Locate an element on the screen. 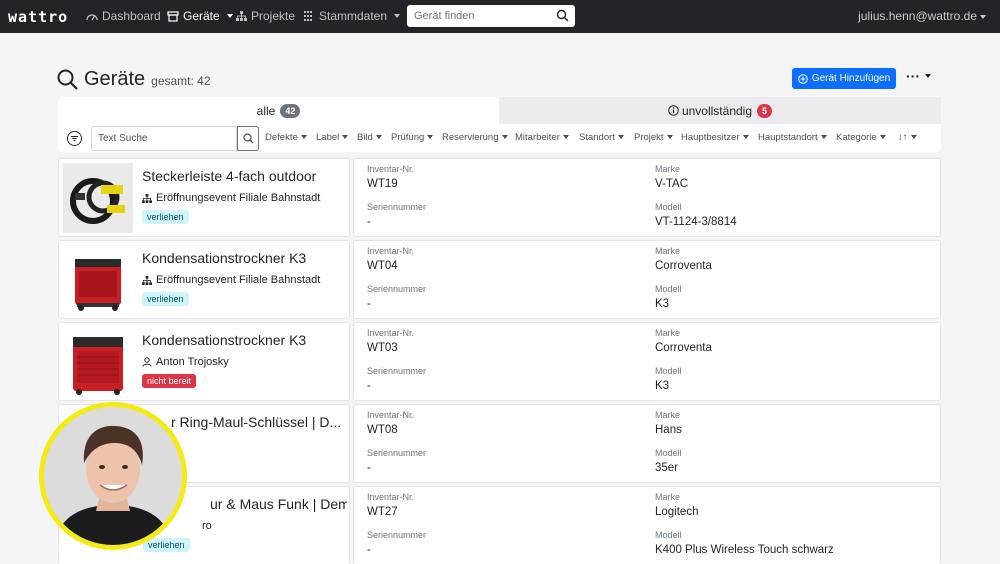 Image resolution: width=1000 pixels, height=564 pixels. more-icon: ··· is located at coordinates (913, 76).